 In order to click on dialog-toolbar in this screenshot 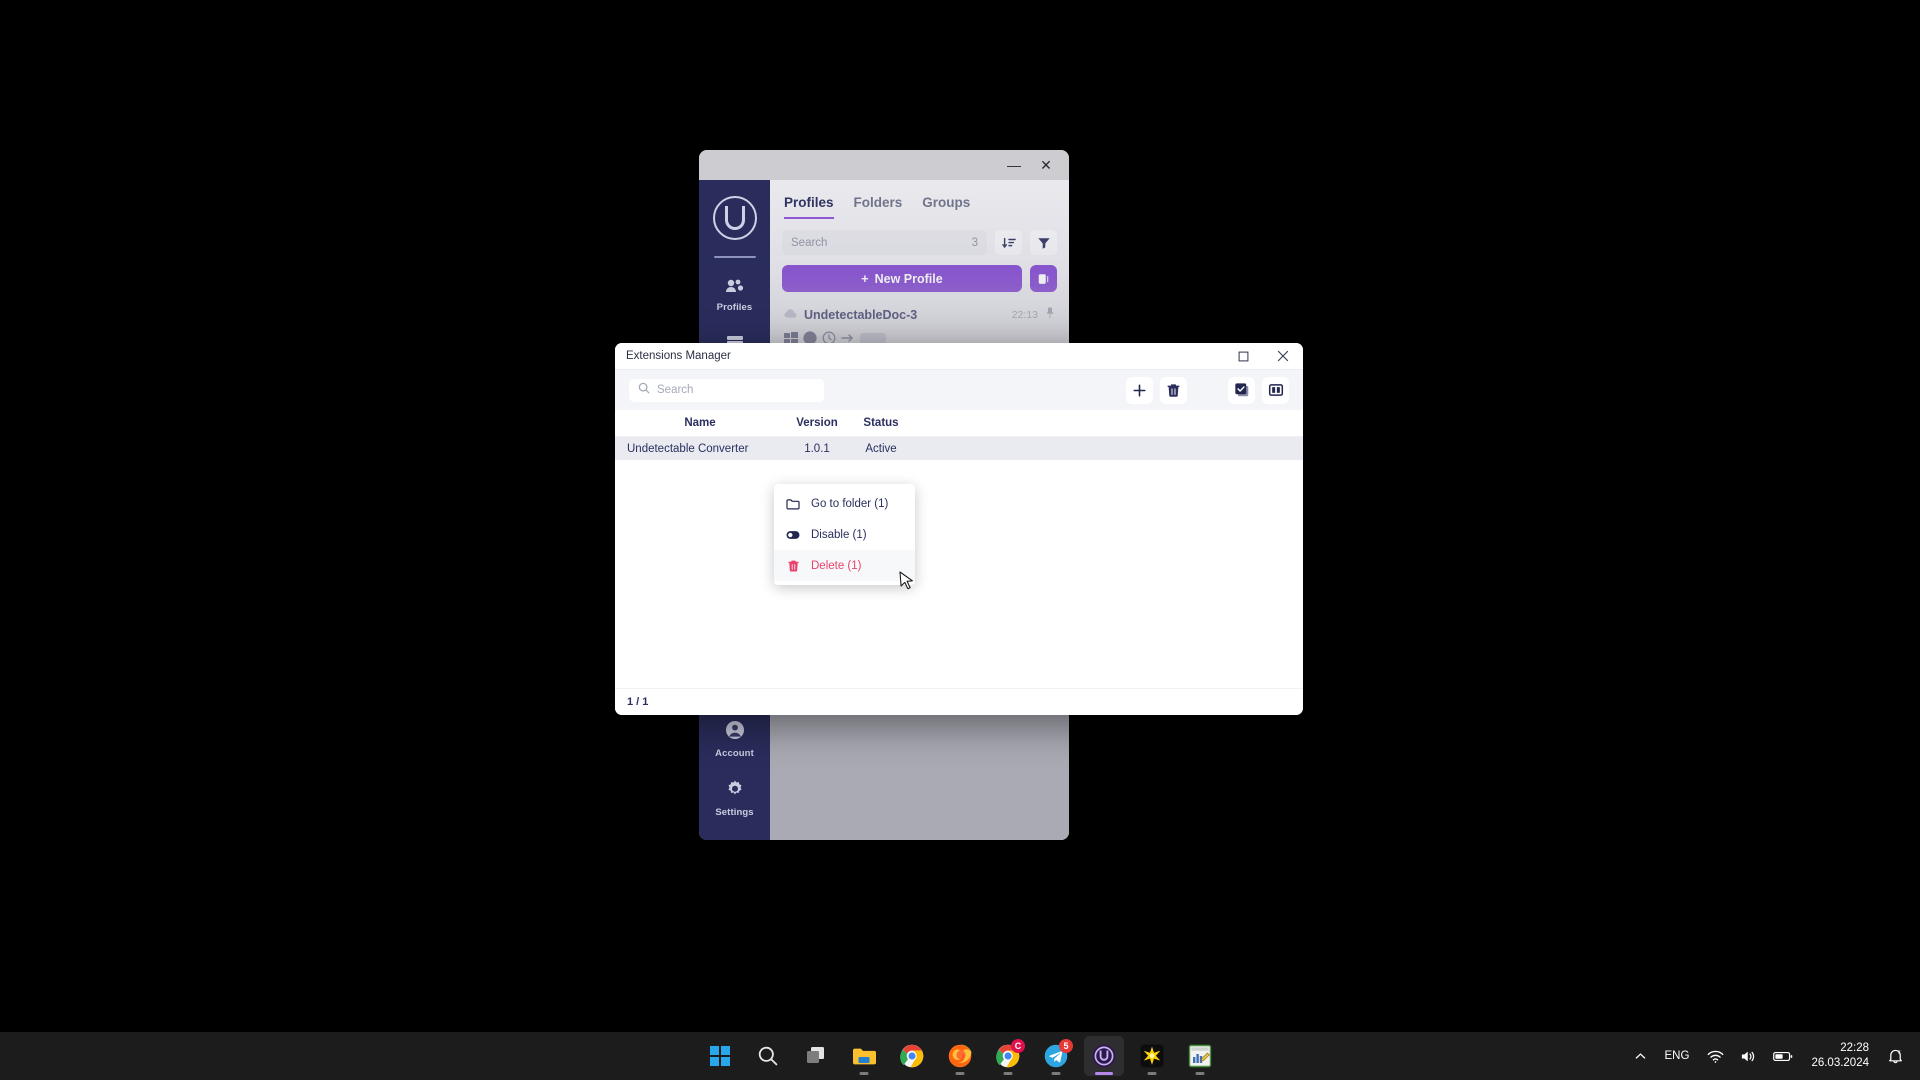, I will do `click(959, 390)`.